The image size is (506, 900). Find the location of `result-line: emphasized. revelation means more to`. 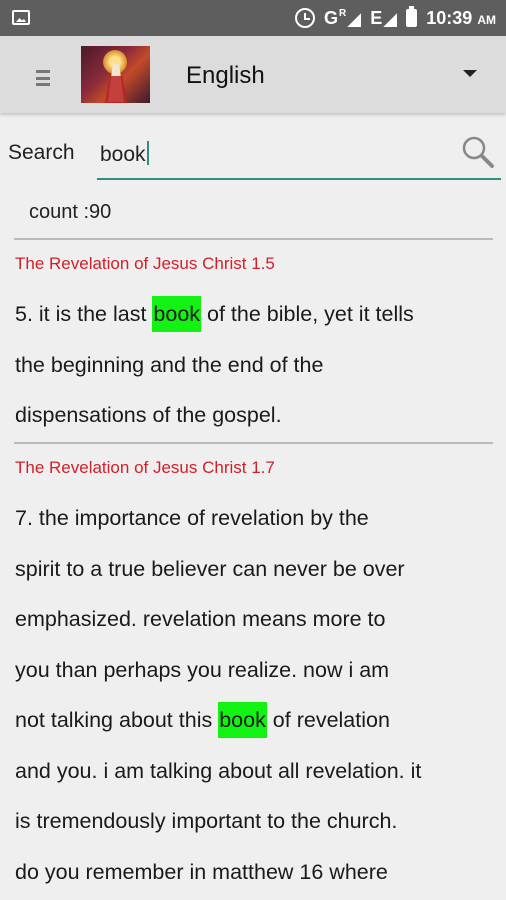

result-line: emphasized. revelation means more to is located at coordinates (200, 619).